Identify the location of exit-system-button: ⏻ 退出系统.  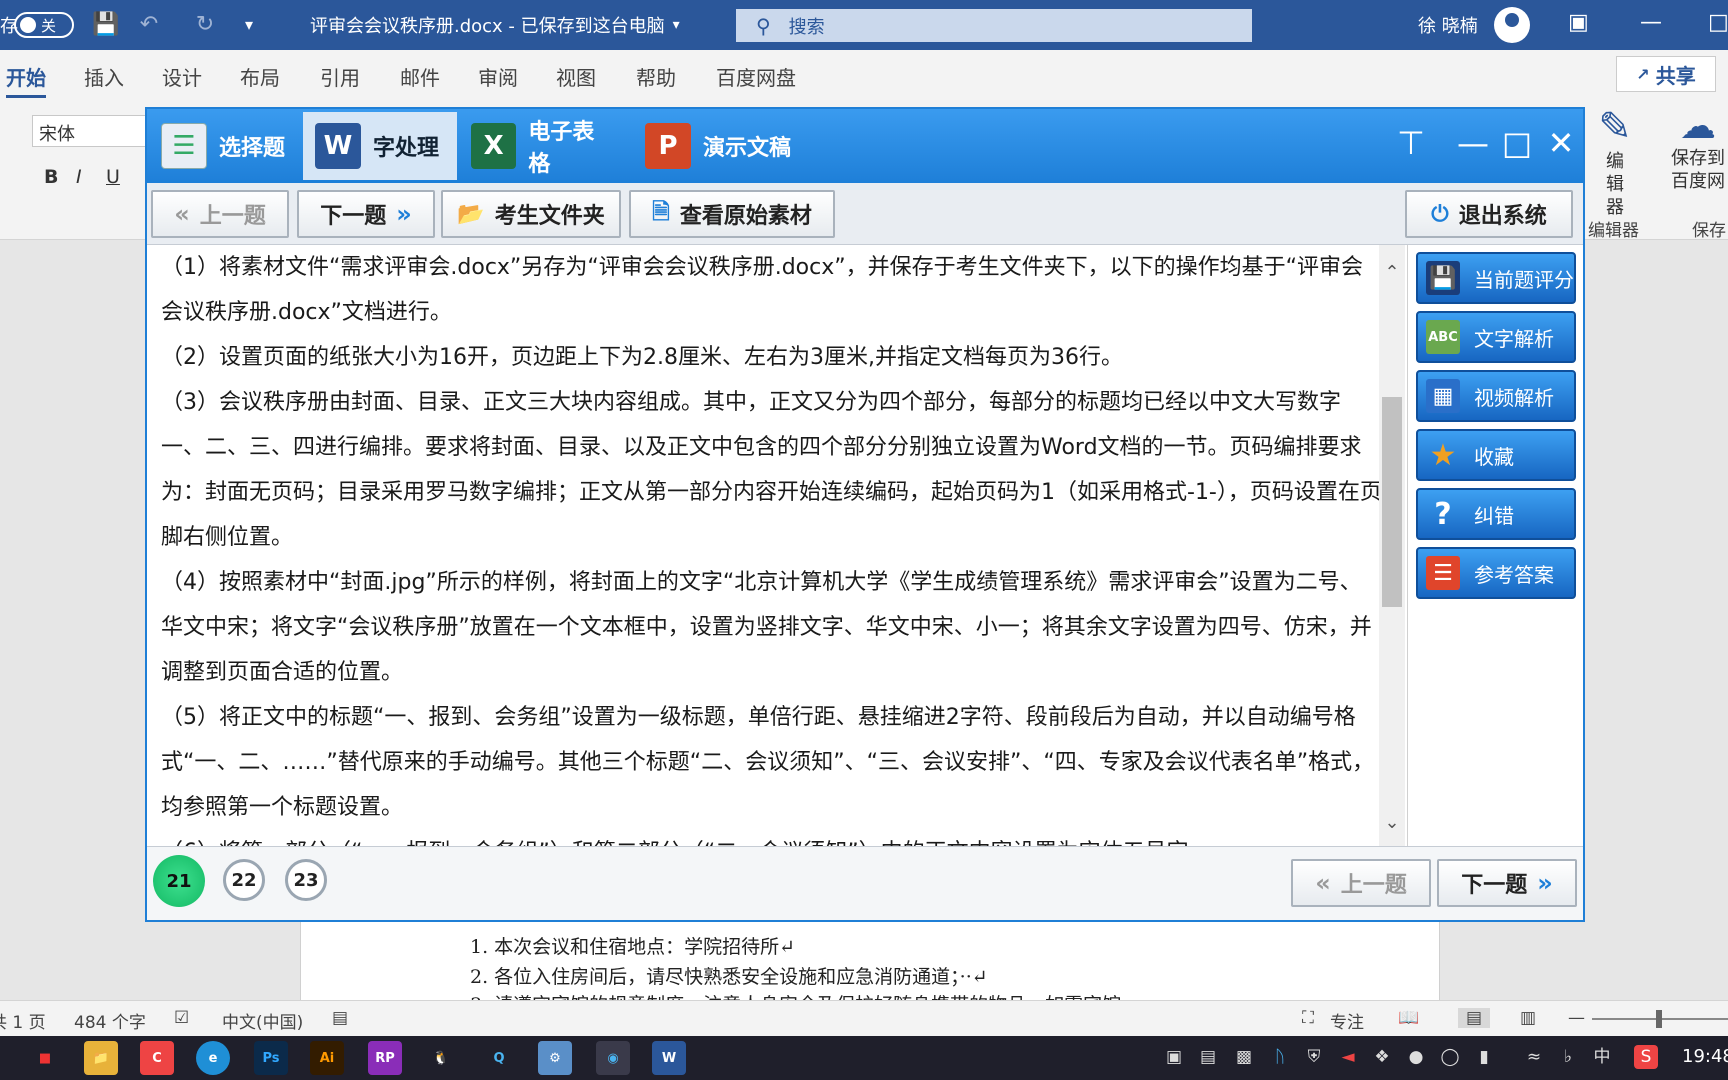
(1489, 214).